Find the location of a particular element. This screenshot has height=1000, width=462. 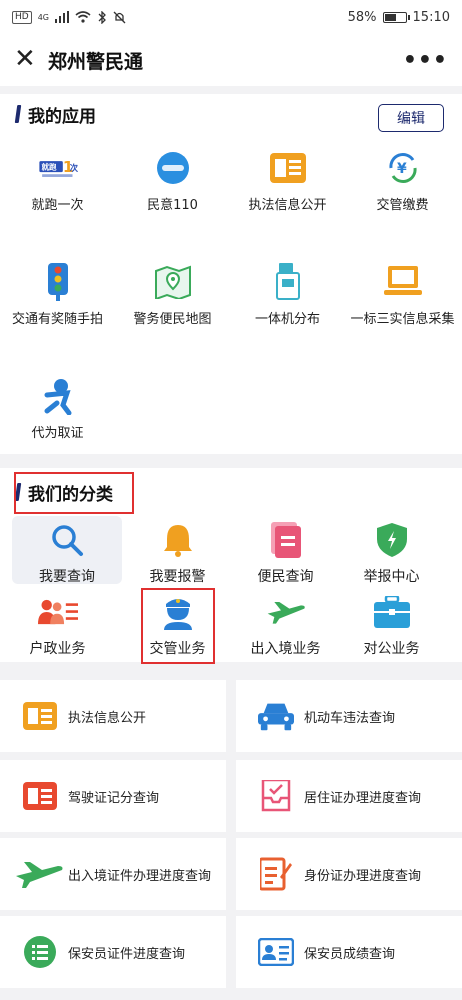

category-label: 户政业务 is located at coordinates (57, 649).